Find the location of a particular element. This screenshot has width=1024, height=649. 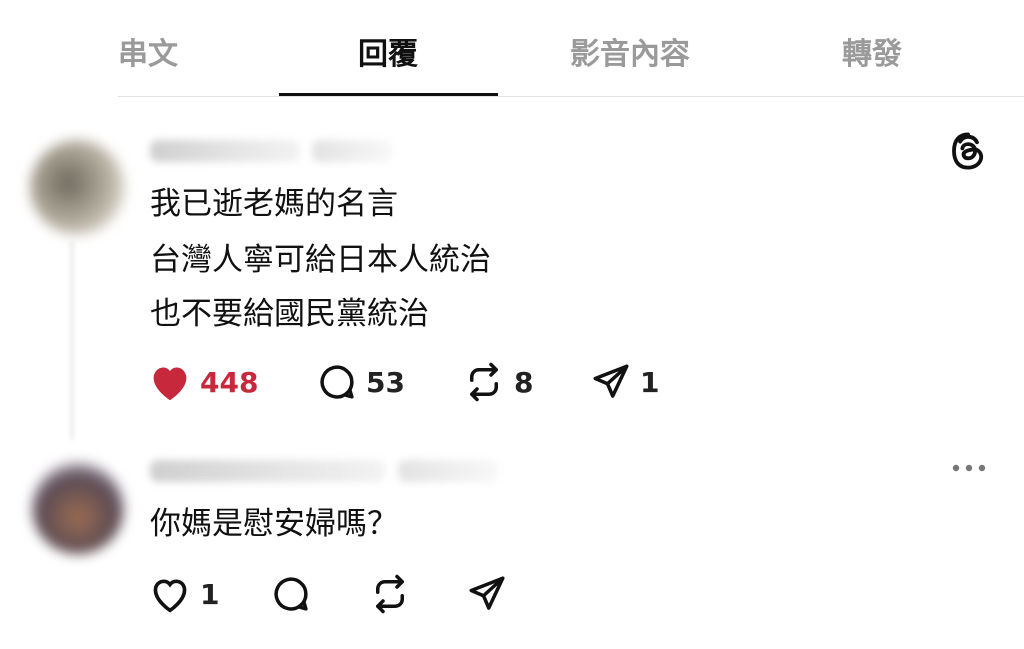

profile-tabs: 串文 回覆 影音內容 轉發 is located at coordinates (512, 48).